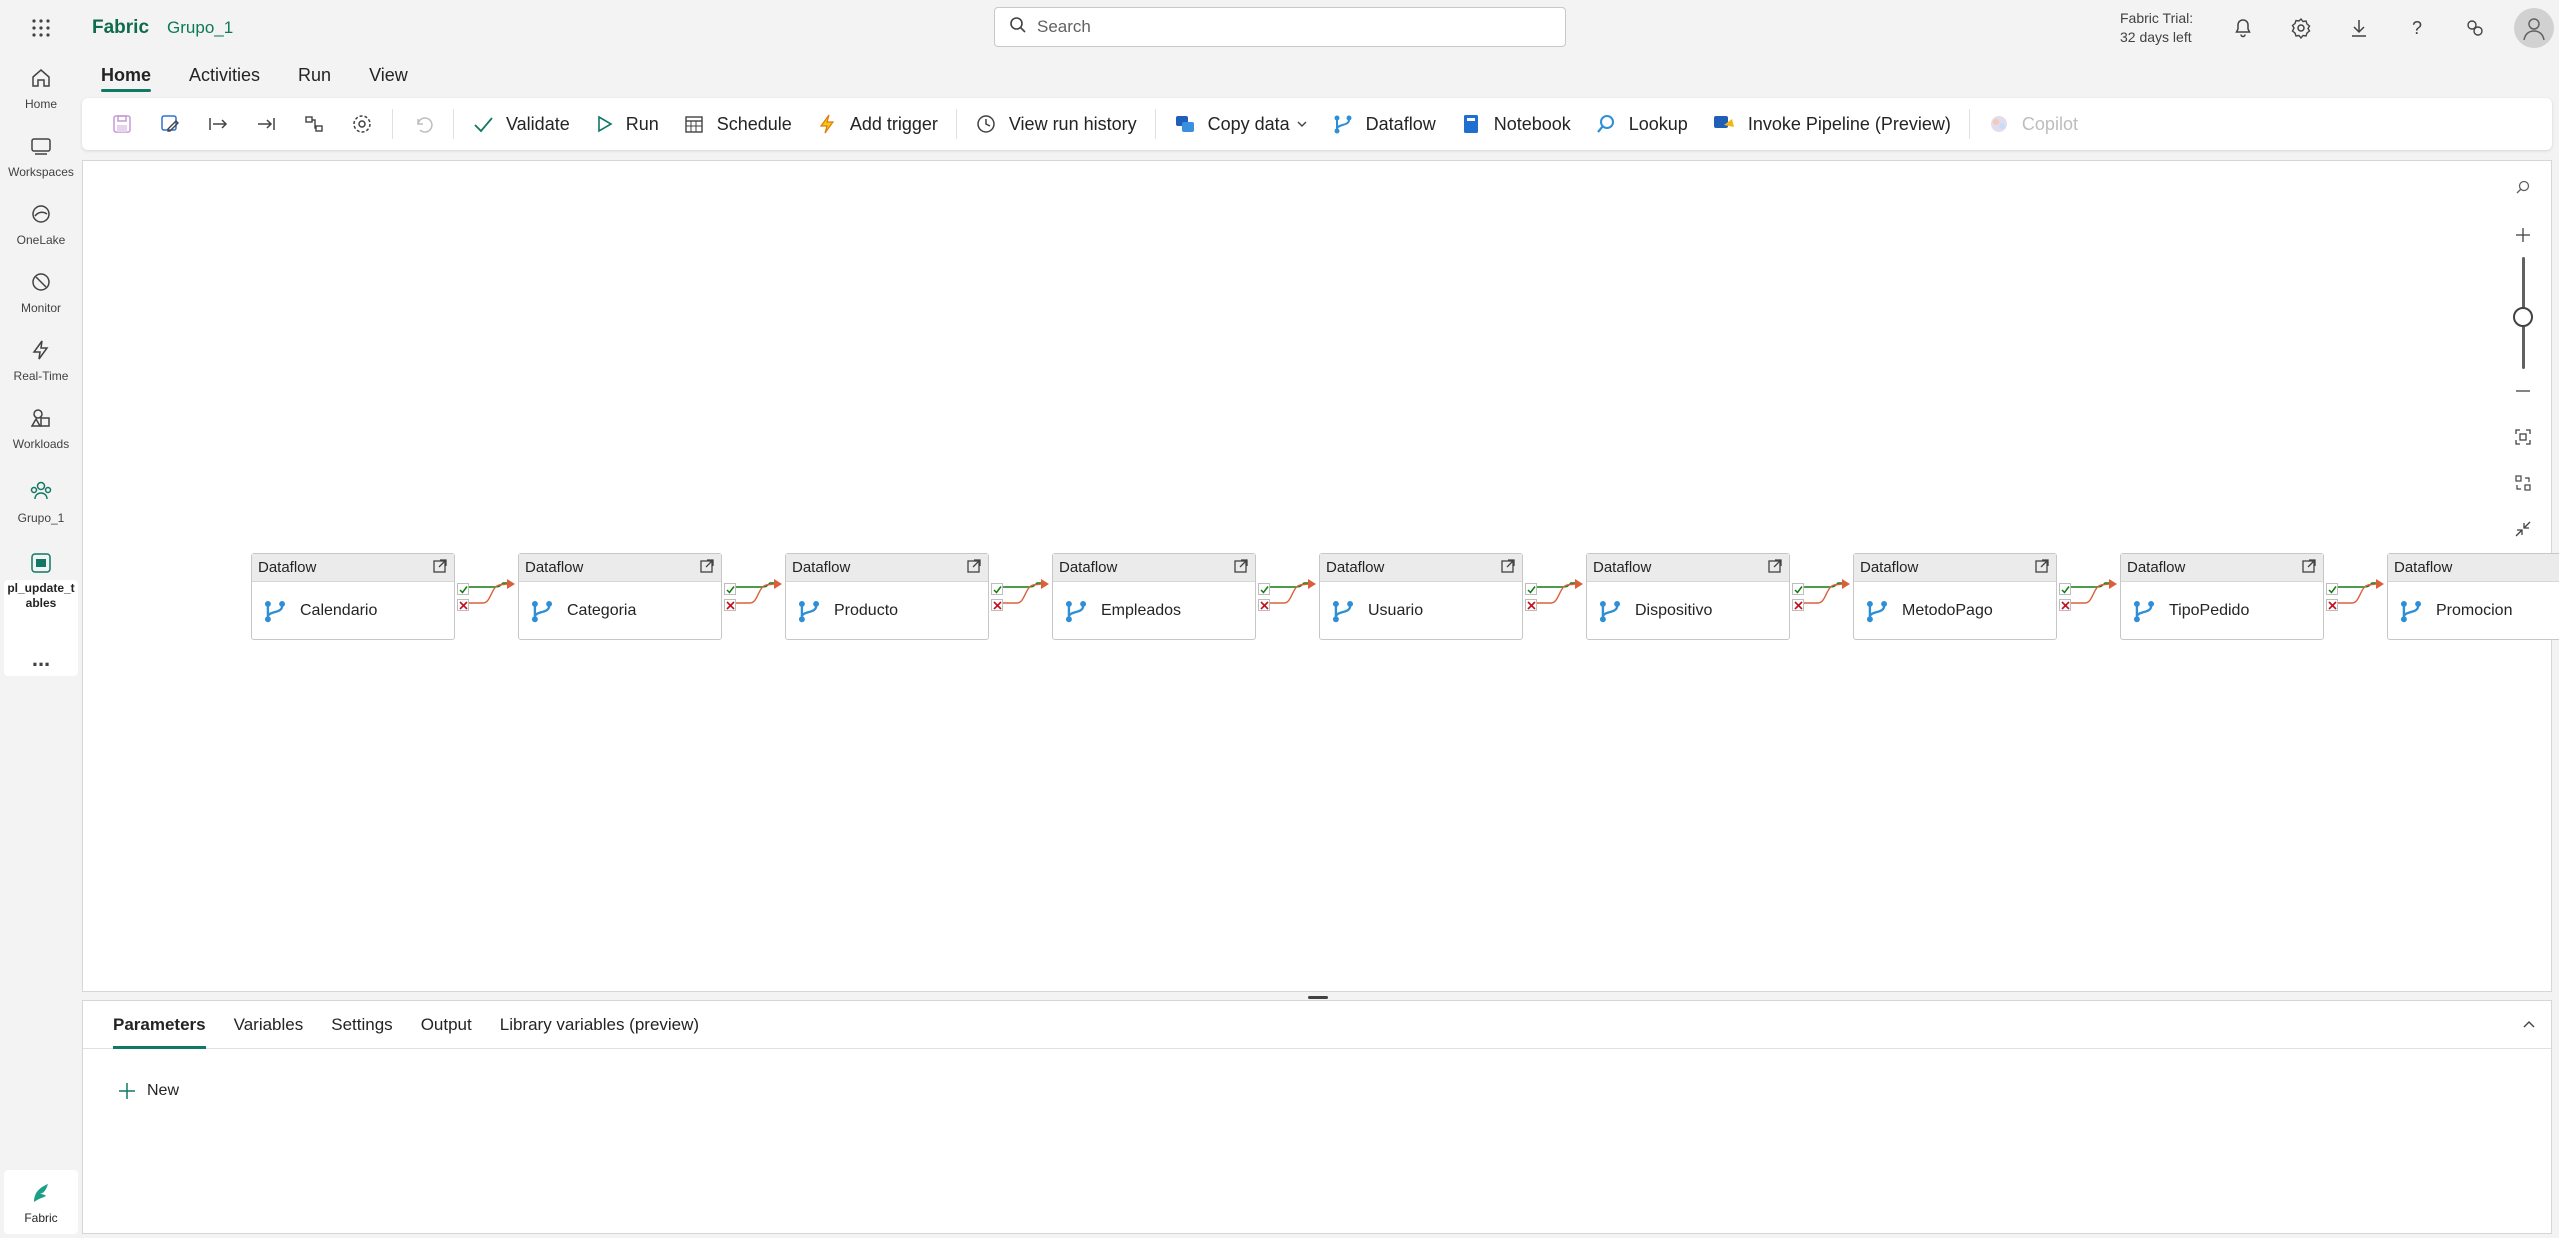 The height and width of the screenshot is (1238, 2559). I want to click on undo-icon, so click(423, 124).